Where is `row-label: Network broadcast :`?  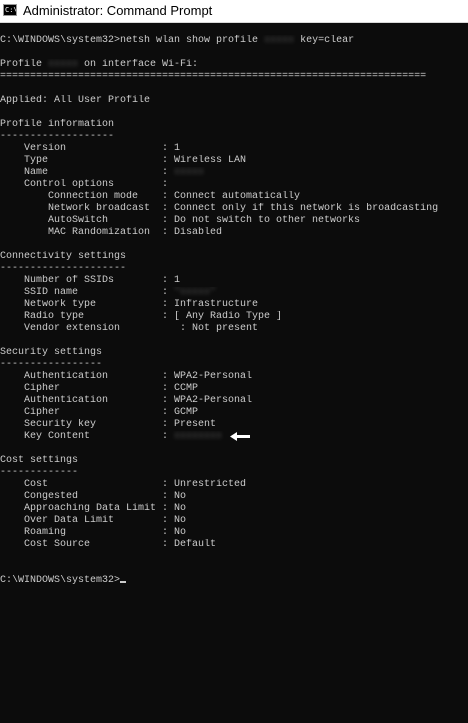 row-label: Network broadcast : is located at coordinates (87, 208).